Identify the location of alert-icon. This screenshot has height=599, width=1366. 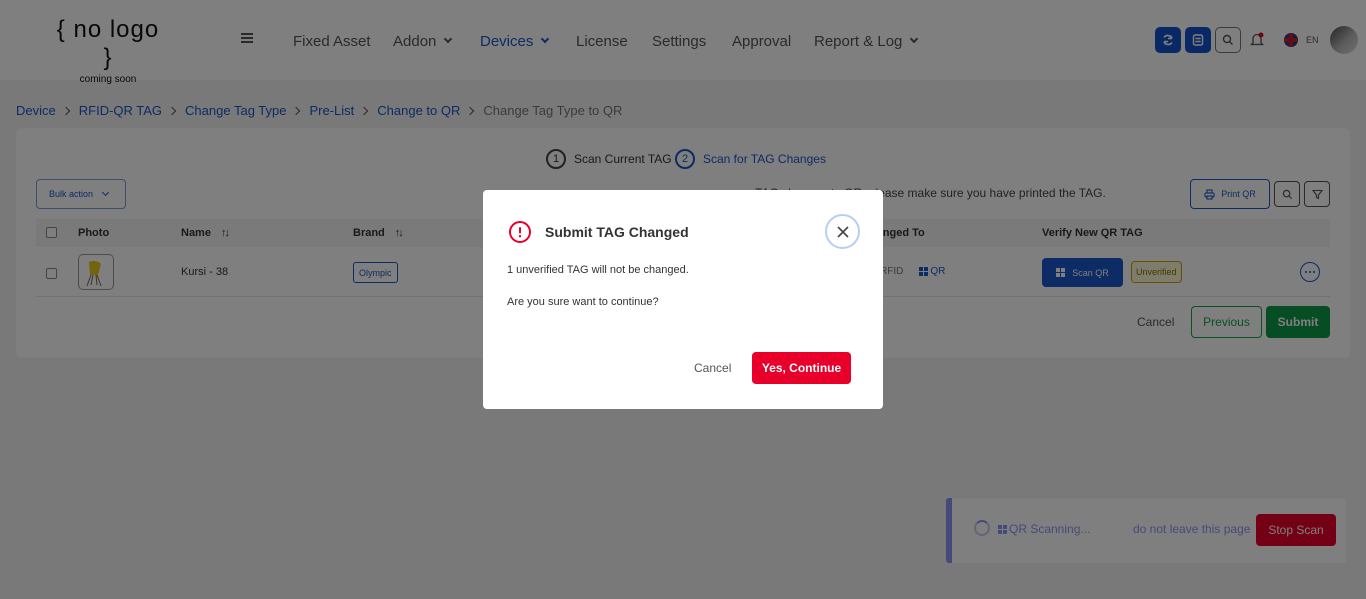
(520, 232).